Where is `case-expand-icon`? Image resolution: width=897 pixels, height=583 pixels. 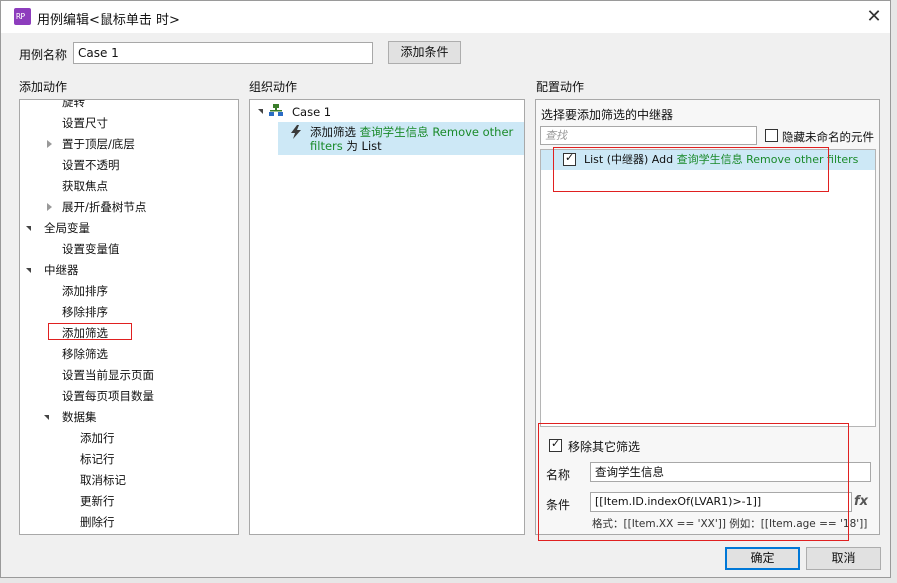
case-expand-icon is located at coordinates (260, 111).